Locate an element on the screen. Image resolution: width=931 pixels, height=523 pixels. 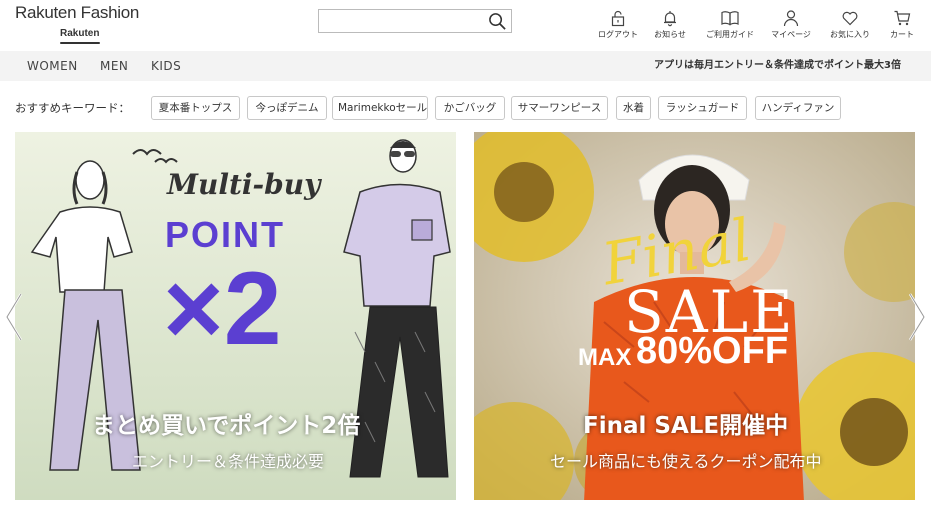
guide-link: ご利用ガイド is located at coordinates (730, 26).